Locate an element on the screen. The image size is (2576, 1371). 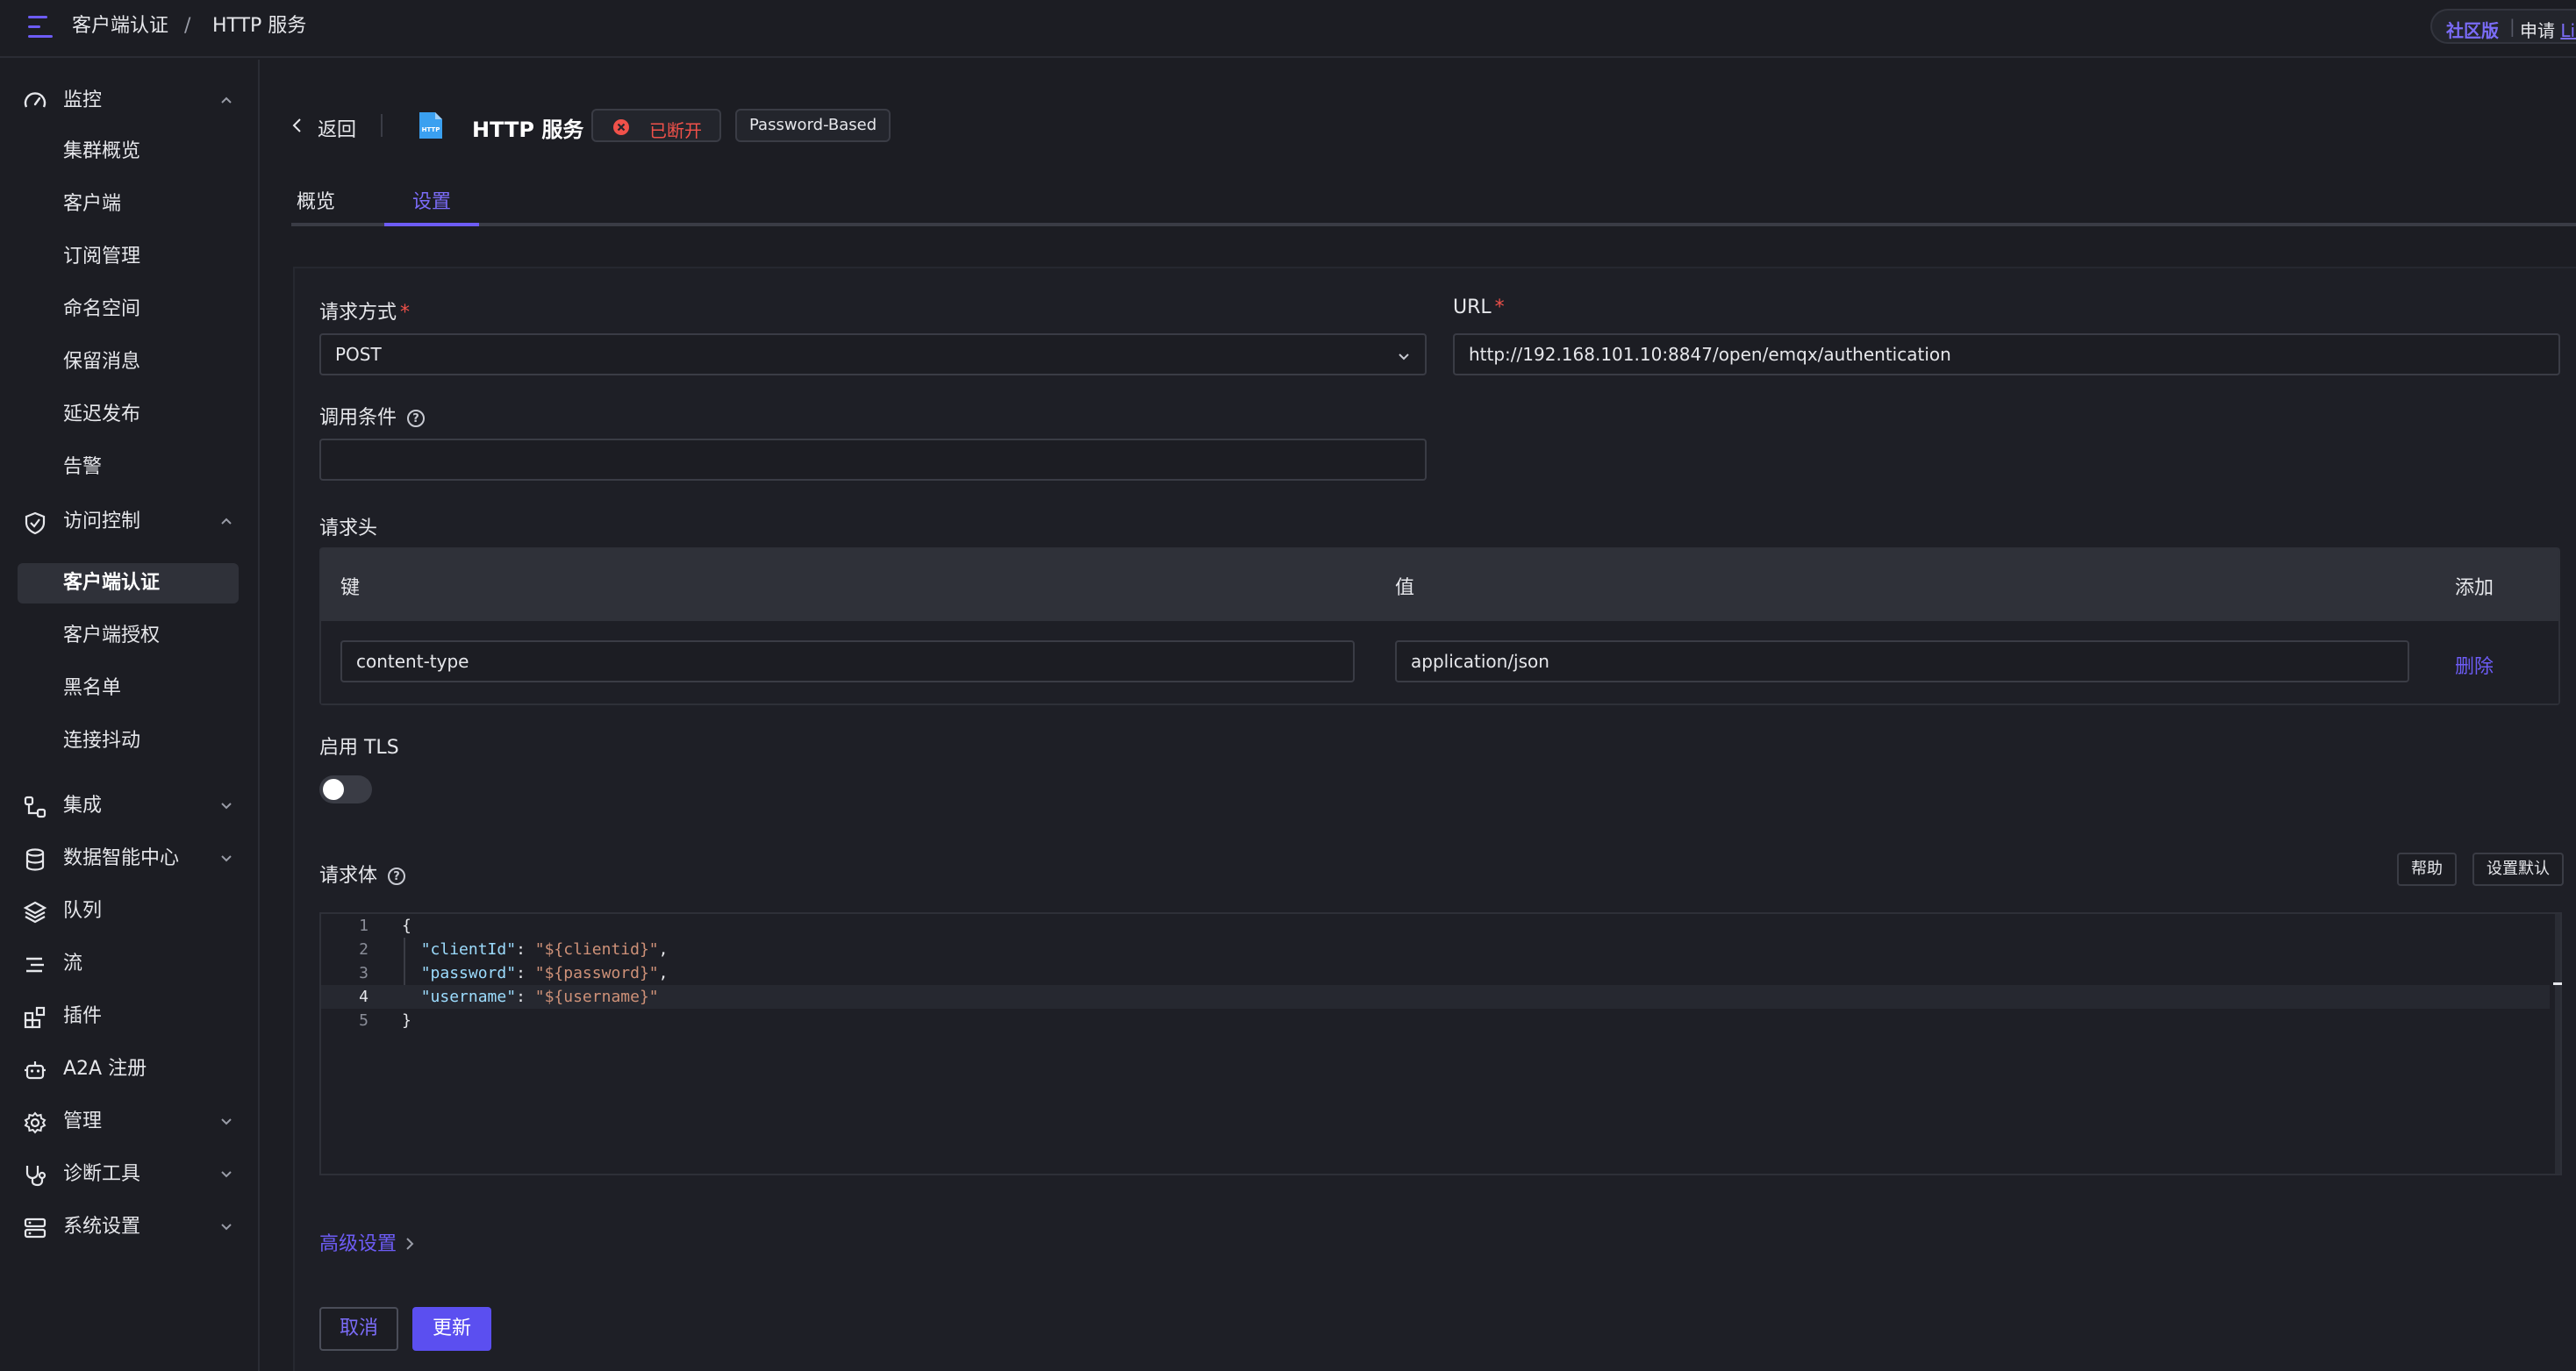
chevron-right-icon is located at coordinates (410, 1244).